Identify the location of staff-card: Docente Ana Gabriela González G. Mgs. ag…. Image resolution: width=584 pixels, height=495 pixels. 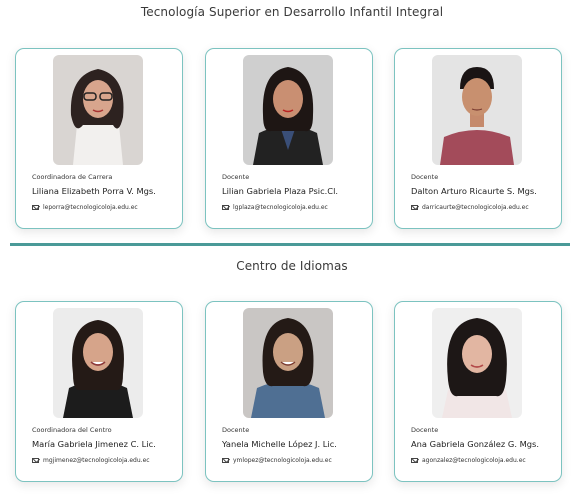
(478, 391).